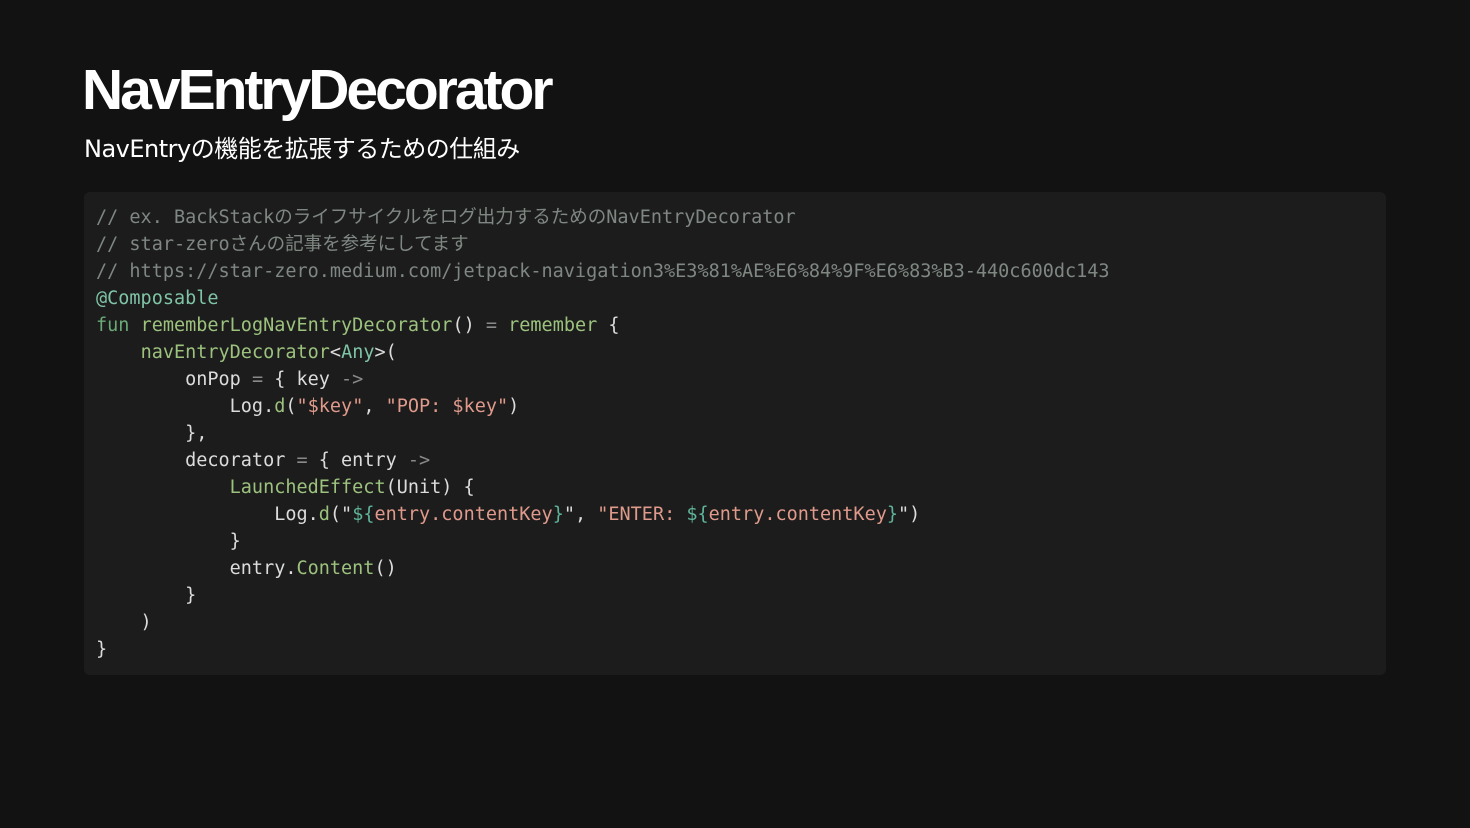 The height and width of the screenshot is (828, 1470). What do you see at coordinates (157, 298) in the screenshot?
I see `code-token-ann: @Composable` at bounding box center [157, 298].